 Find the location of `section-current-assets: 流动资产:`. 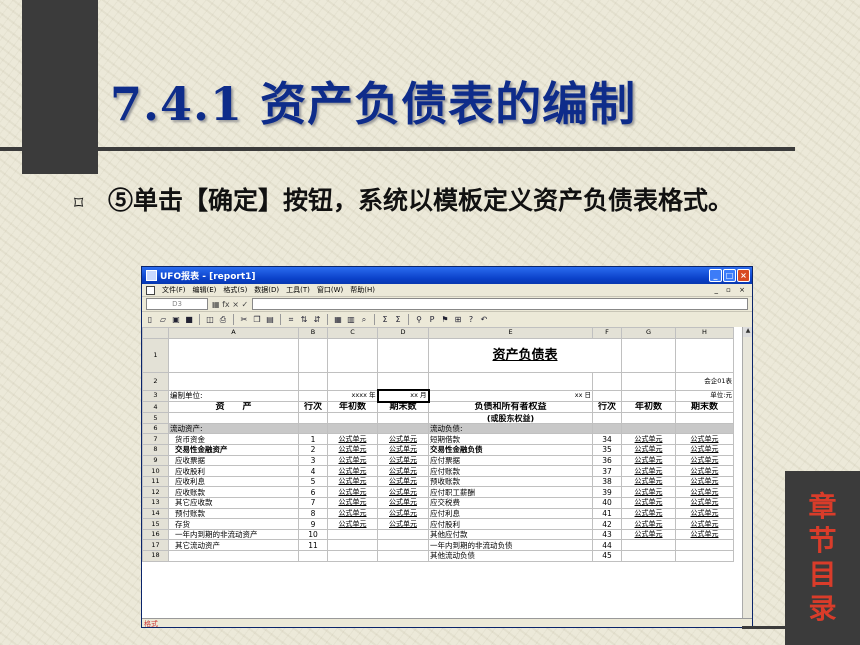

section-current-assets: 流动资产: is located at coordinates (233, 428).